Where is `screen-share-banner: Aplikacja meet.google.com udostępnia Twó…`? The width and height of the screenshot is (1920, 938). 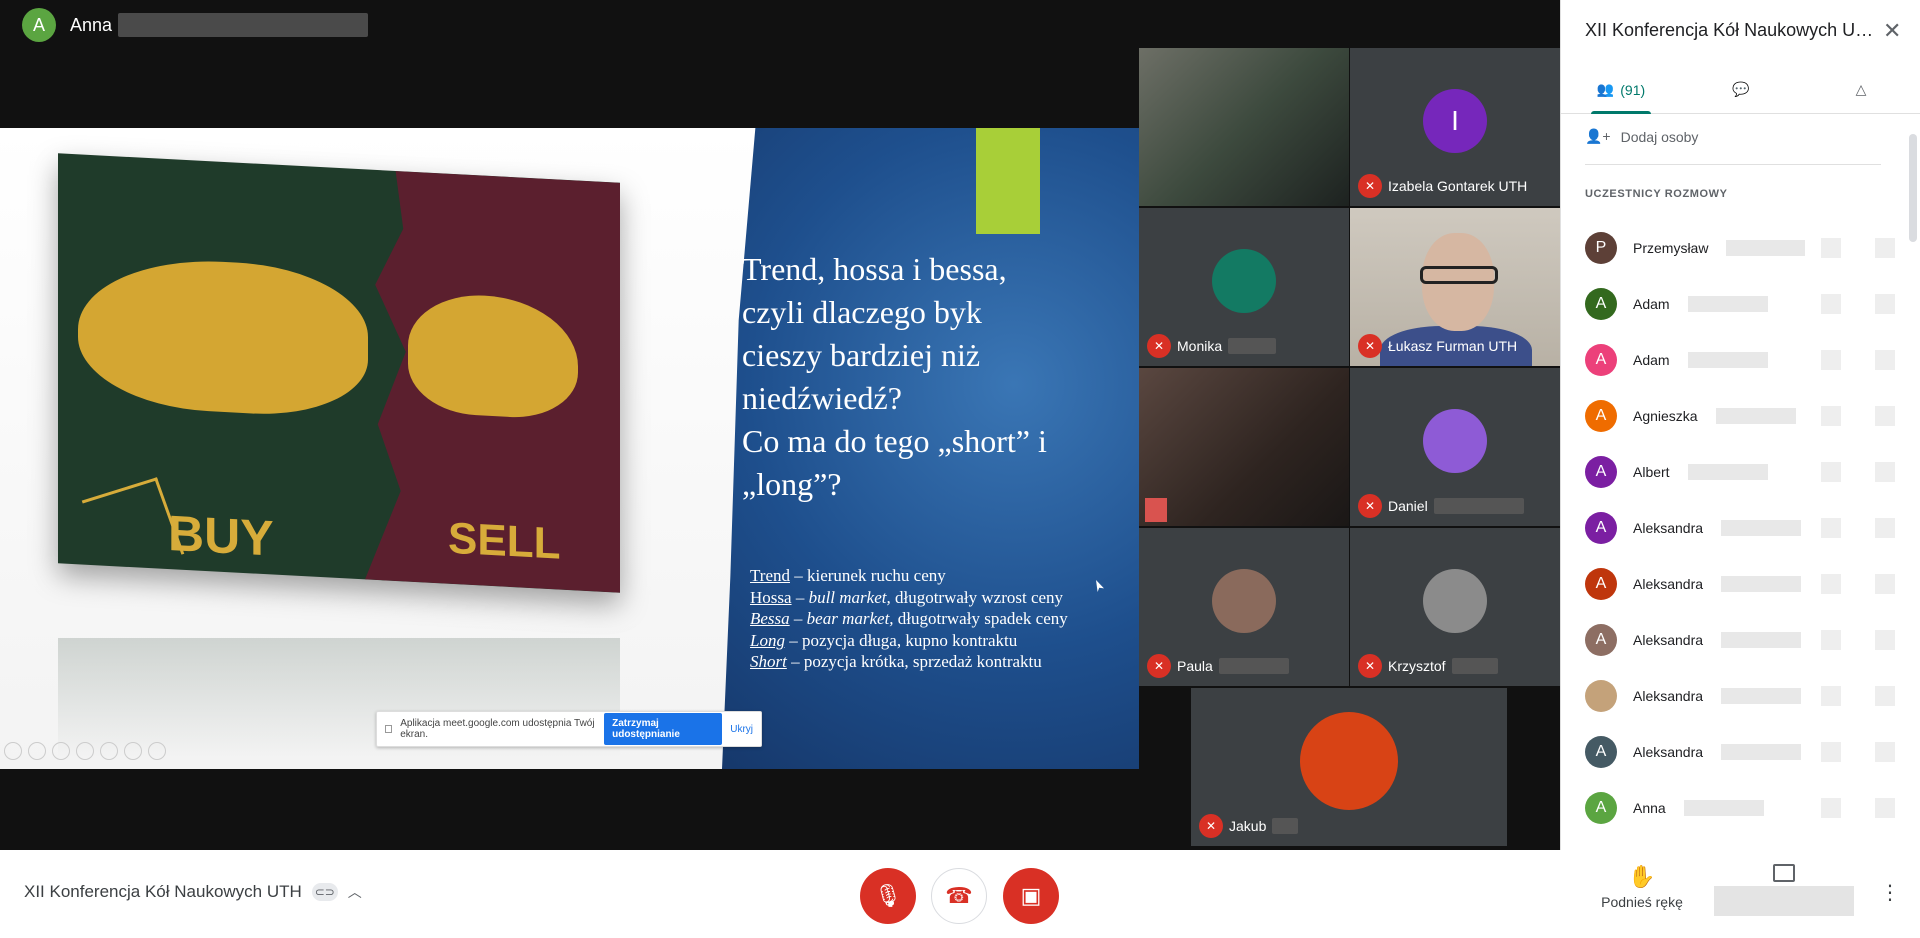
screen-share-banner: Aplikacja meet.google.com udostępnia Twó… is located at coordinates (569, 729).